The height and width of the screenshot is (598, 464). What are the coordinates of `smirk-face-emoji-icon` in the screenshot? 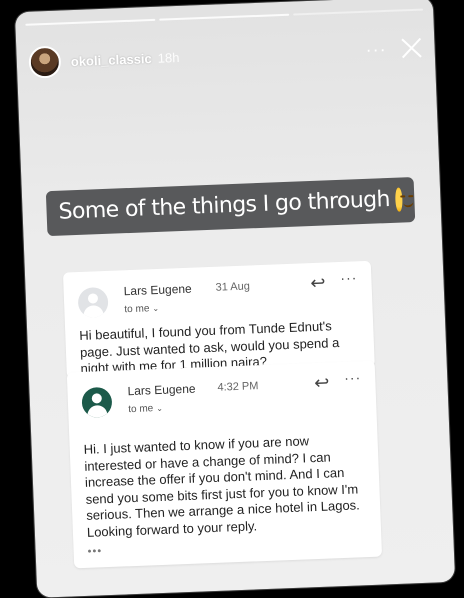 It's located at (405, 199).